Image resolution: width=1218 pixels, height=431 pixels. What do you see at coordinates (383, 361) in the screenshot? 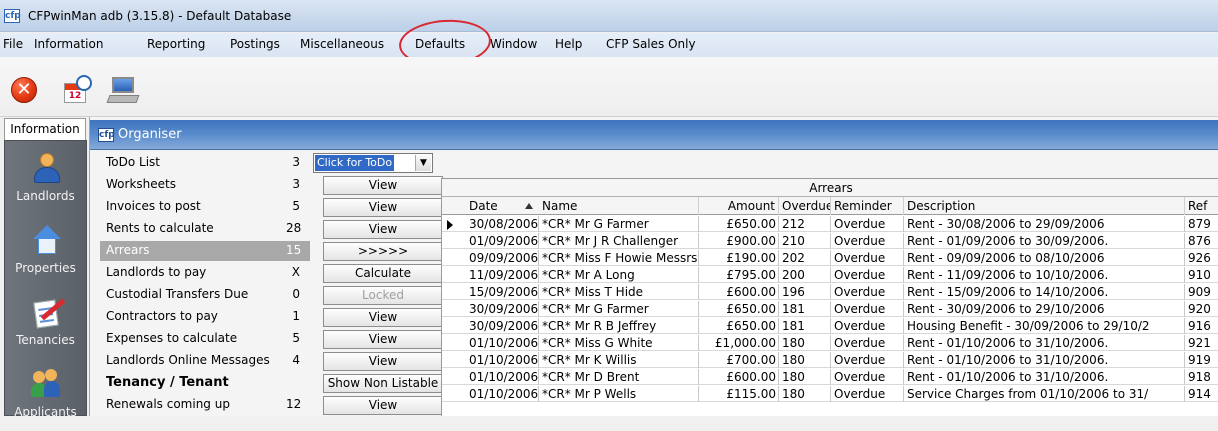
I see `view-messages-button: View` at bounding box center [383, 361].